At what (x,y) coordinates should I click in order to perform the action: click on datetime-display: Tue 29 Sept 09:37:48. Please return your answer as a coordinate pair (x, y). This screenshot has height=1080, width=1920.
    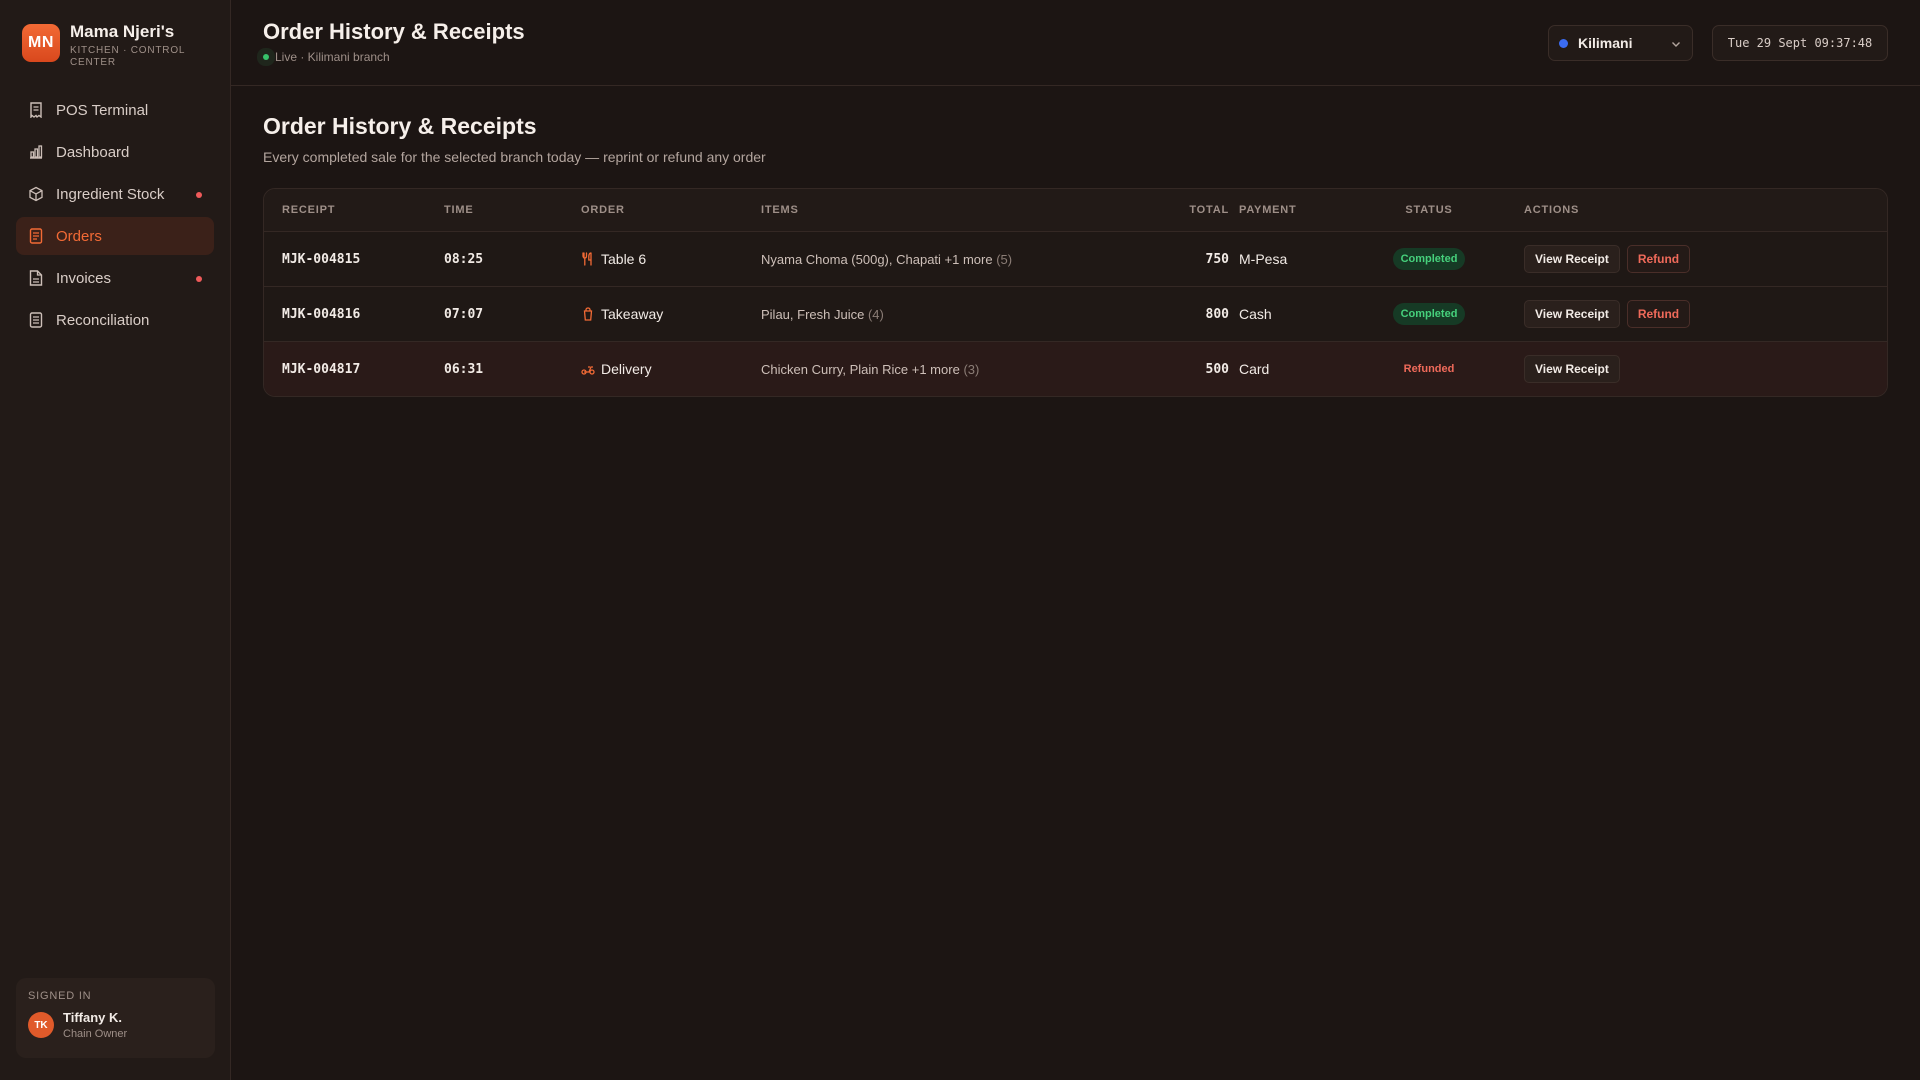
    Looking at the image, I should click on (1800, 43).